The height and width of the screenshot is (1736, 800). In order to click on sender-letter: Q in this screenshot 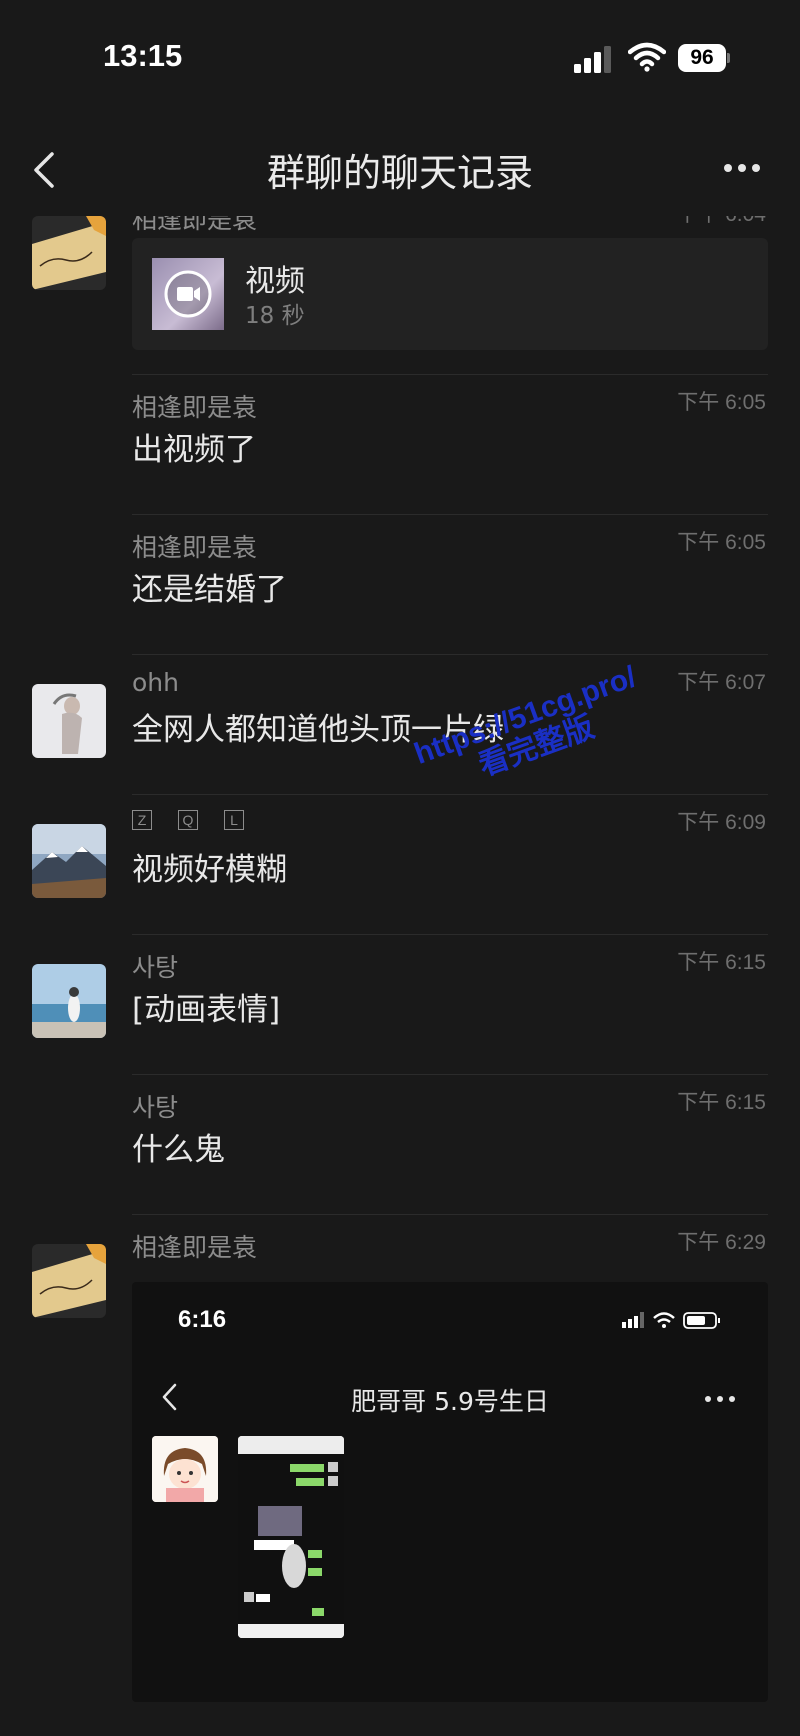, I will do `click(188, 820)`.